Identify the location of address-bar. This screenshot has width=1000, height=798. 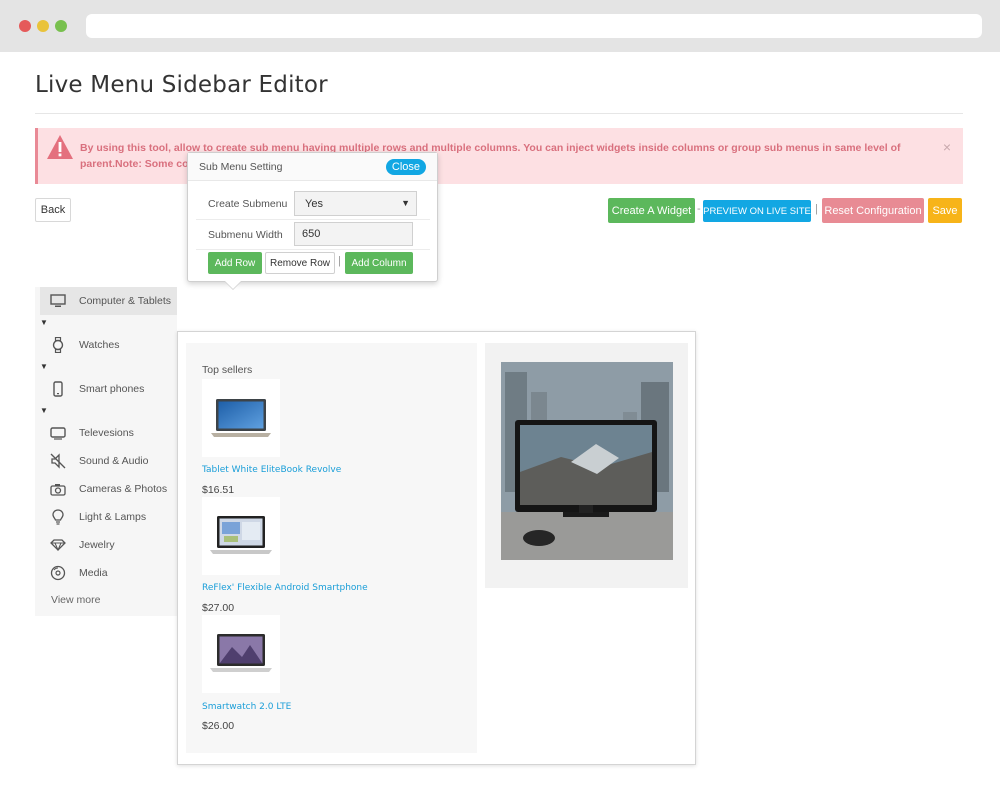
(534, 26).